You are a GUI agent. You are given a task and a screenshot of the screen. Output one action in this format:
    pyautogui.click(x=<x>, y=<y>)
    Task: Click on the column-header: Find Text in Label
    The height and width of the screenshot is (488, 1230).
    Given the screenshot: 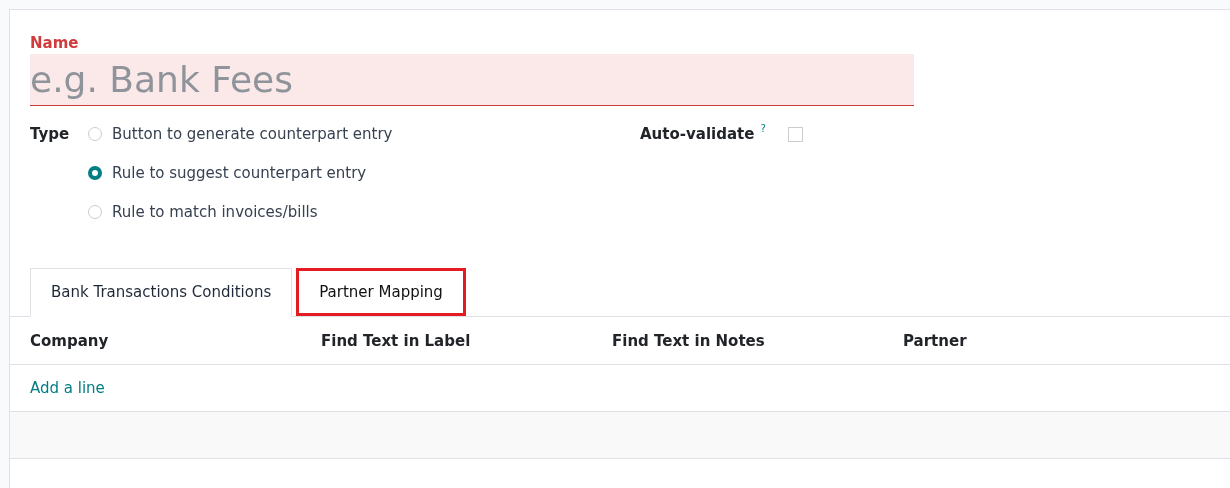 What is the action you would take?
    pyautogui.click(x=396, y=340)
    